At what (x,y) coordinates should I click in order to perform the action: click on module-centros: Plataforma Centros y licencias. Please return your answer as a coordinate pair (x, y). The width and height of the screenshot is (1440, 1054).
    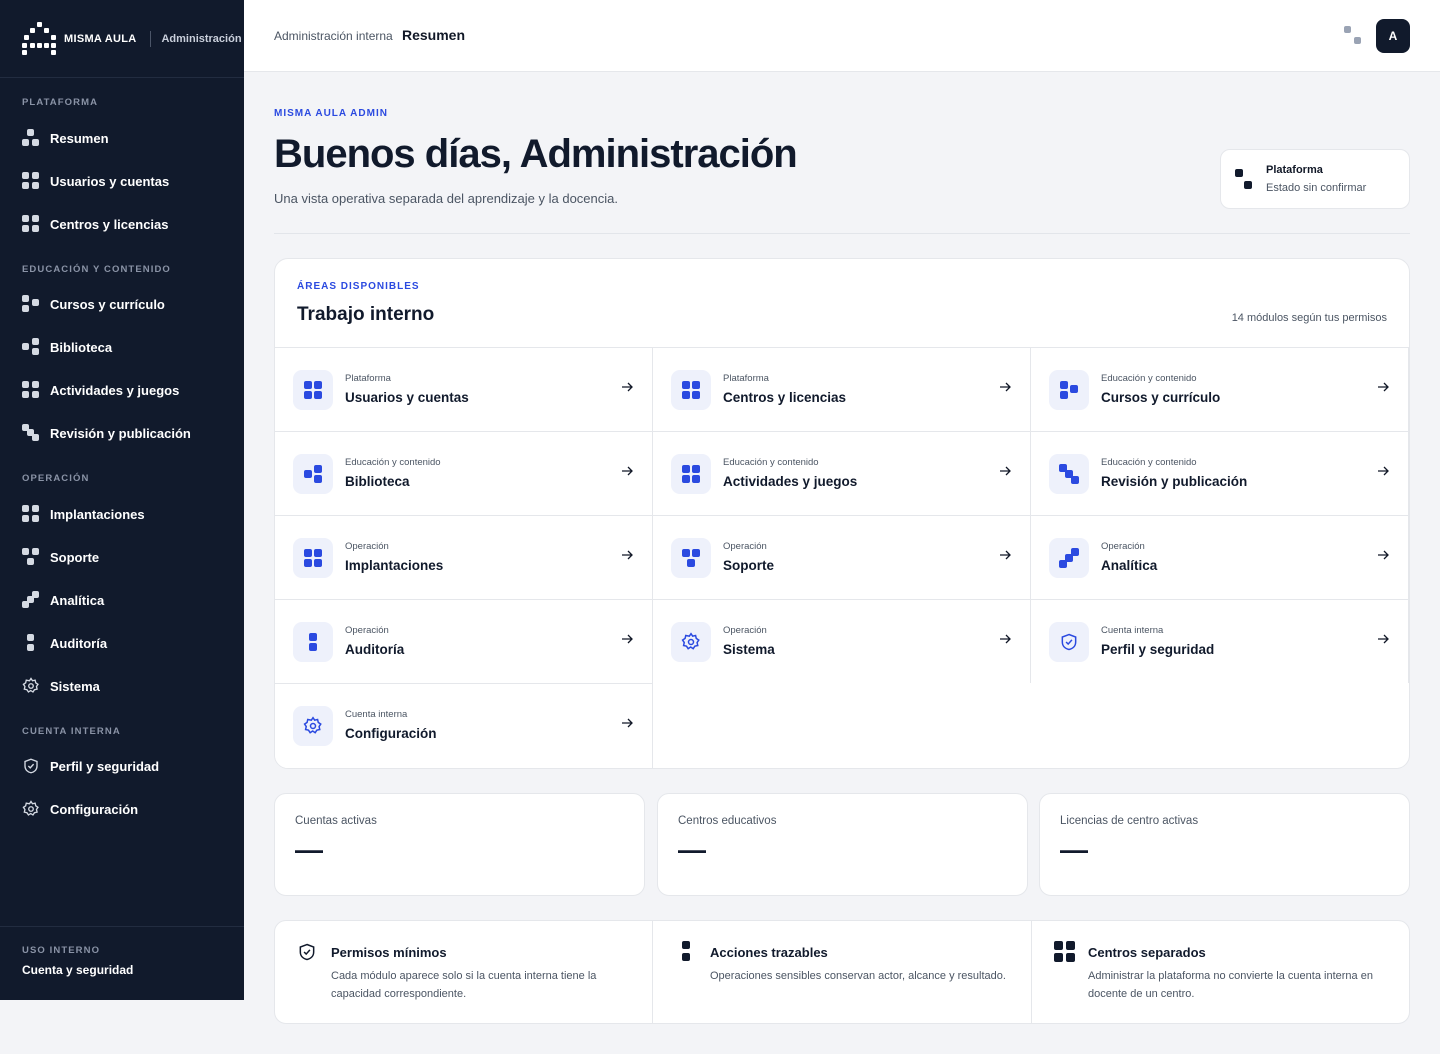
    Looking at the image, I should click on (842, 389).